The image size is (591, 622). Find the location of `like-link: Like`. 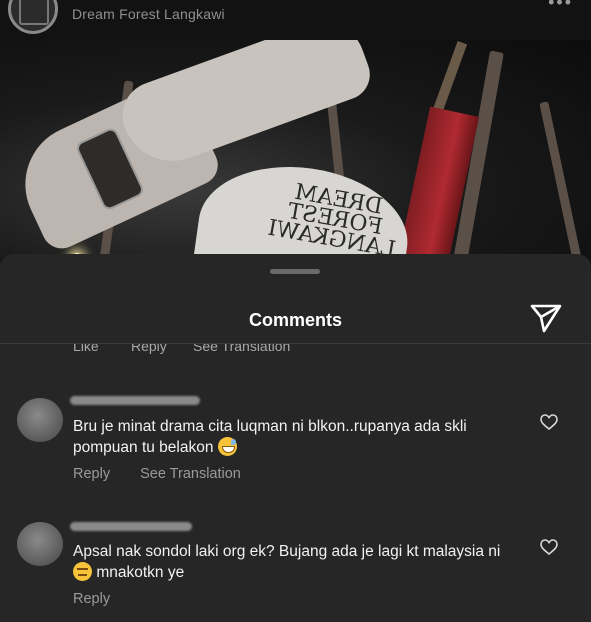

like-link: Like is located at coordinates (86, 349).